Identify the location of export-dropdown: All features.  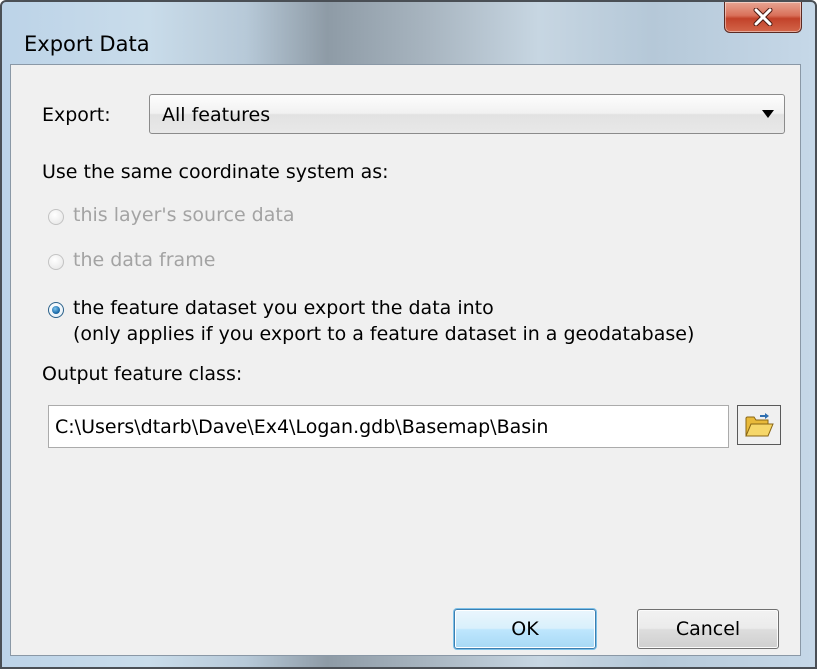
(467, 114).